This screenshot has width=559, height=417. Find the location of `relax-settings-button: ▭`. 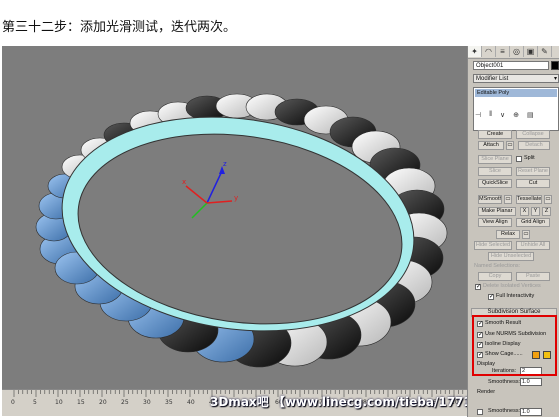

relax-settings-button: ▭ is located at coordinates (526, 234).